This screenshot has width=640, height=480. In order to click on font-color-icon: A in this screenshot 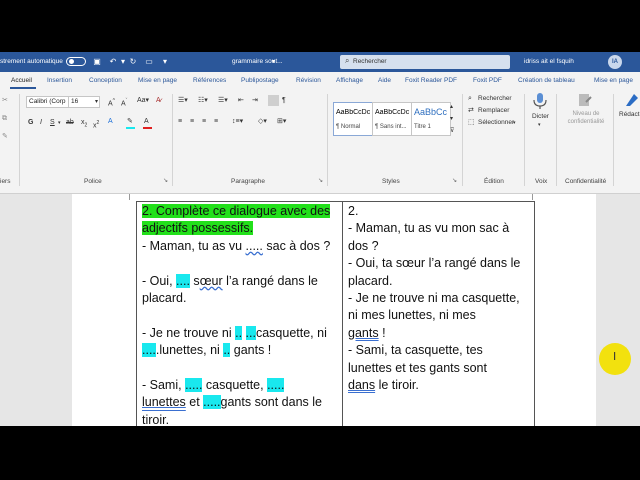, I will do `click(146, 122)`.